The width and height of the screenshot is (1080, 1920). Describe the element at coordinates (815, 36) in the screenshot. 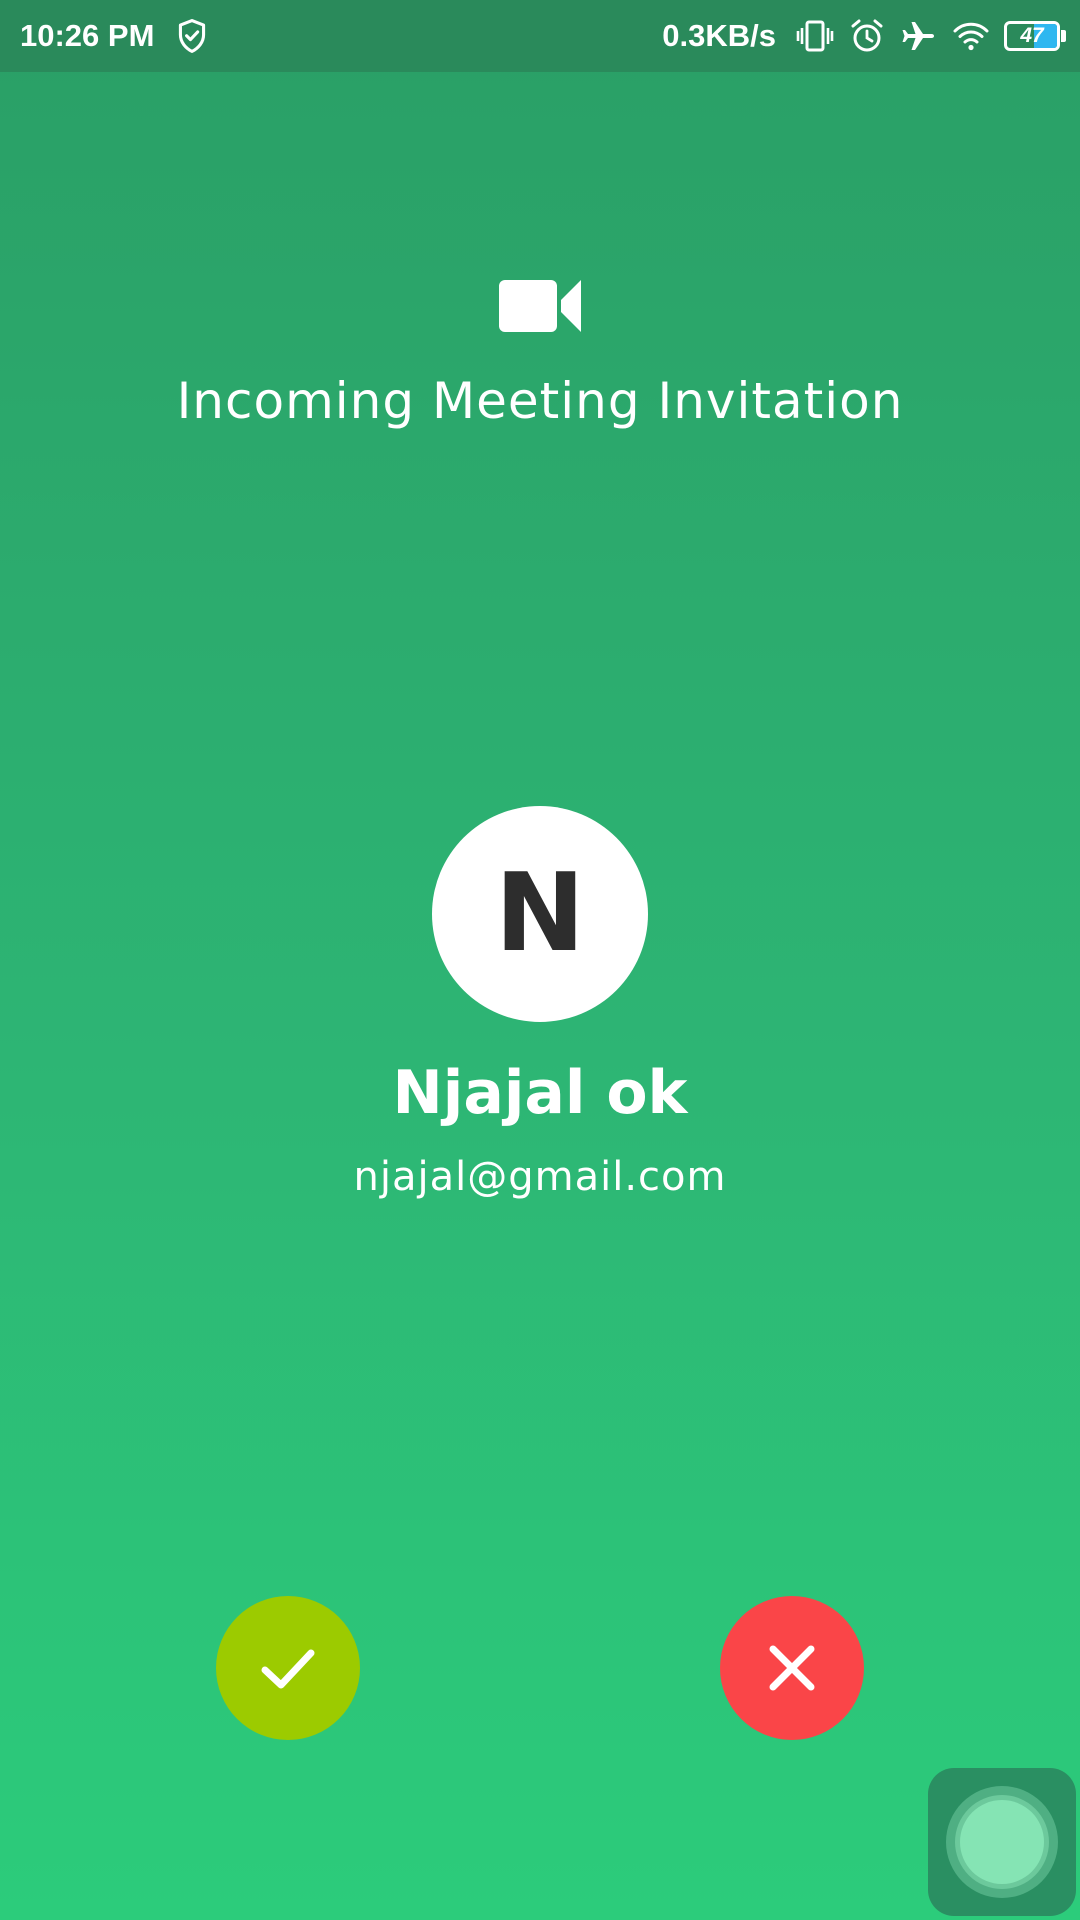

I see `vibrate-icon` at that location.